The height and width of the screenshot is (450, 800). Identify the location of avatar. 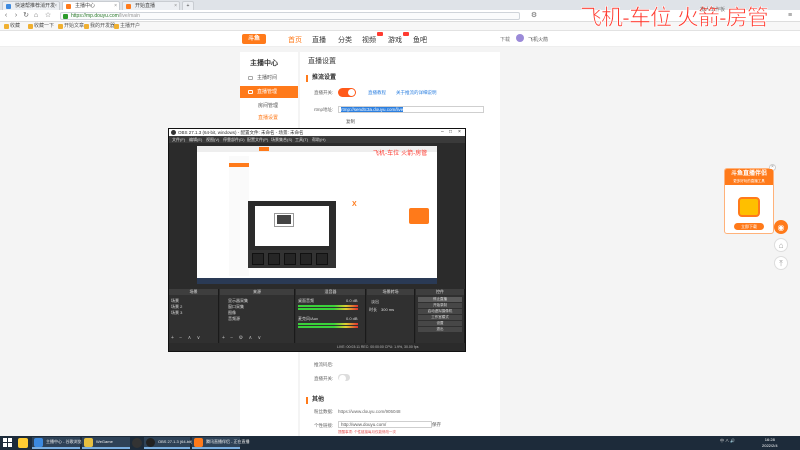
(520, 38).